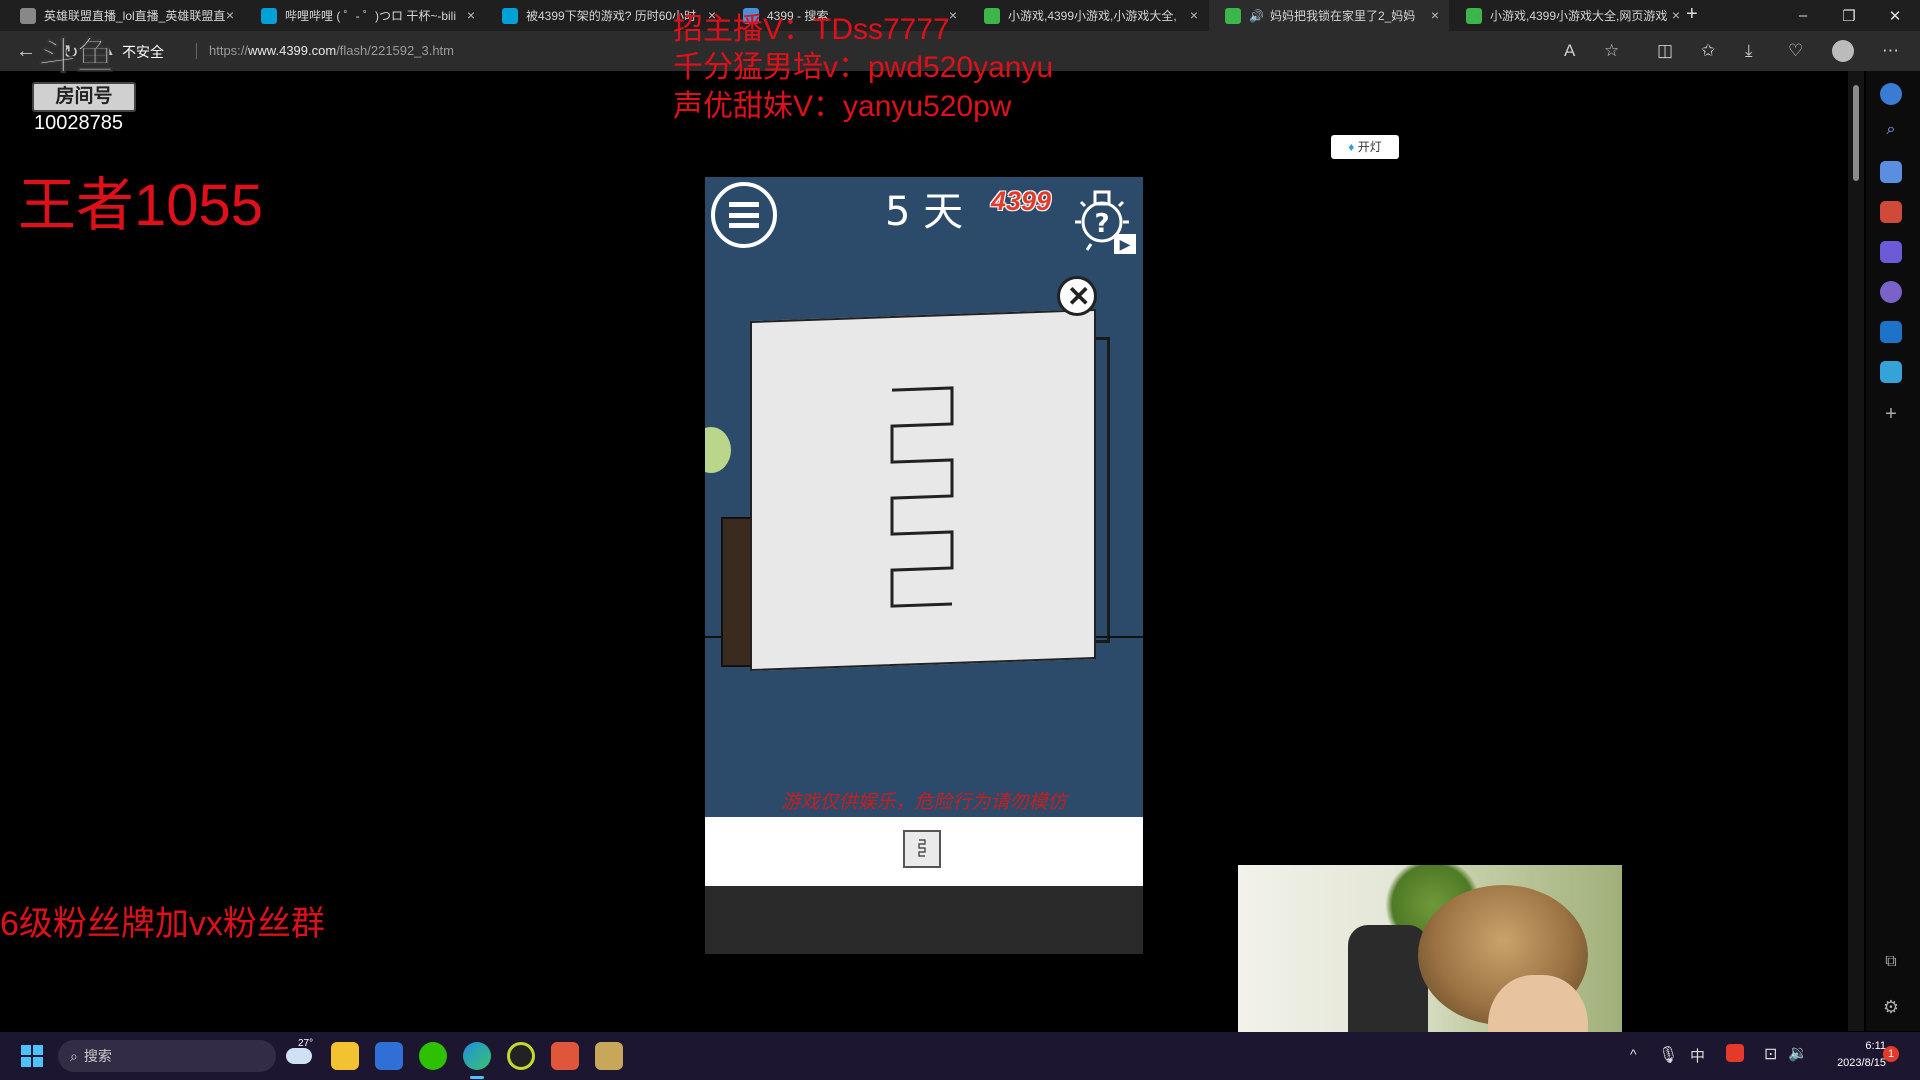  I want to click on favorites-icon: ✩, so click(1708, 51).